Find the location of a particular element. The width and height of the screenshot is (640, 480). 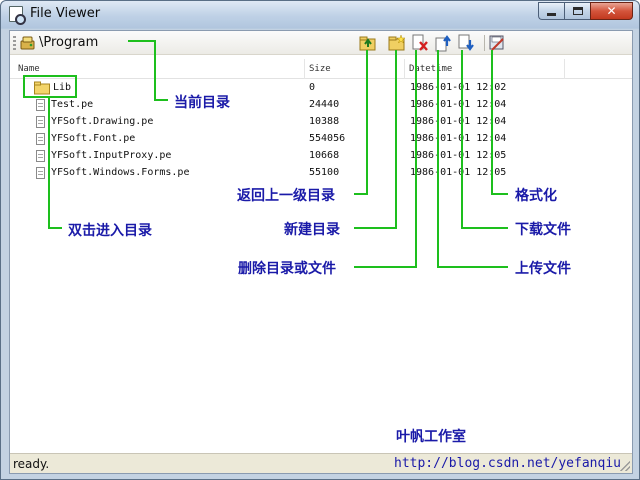

annotation-dblclick: 双击进入目录 is located at coordinates (110, 231).